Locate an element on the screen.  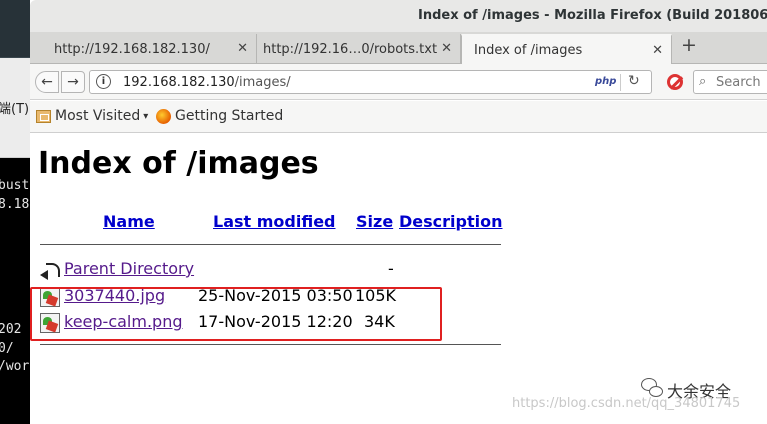
back-arrow-icon: ← is located at coordinates (47, 82).